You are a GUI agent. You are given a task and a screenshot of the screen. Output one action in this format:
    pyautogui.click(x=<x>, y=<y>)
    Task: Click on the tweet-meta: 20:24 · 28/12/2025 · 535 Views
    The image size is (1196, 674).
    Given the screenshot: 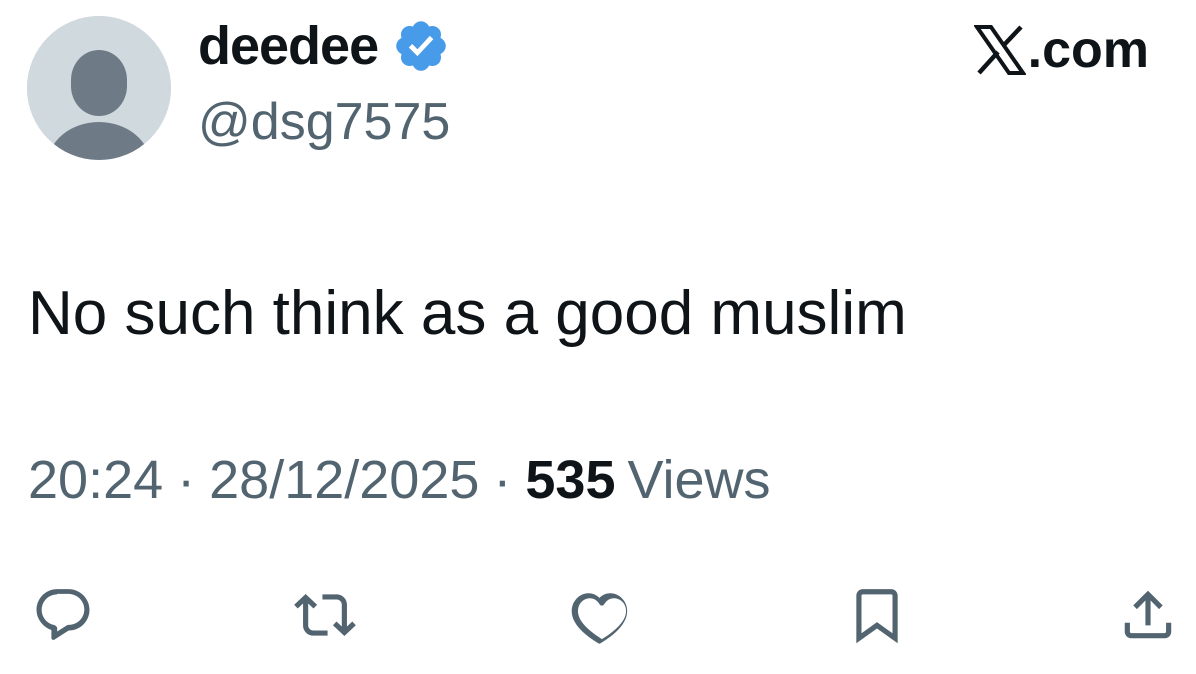 What is the action you would take?
    pyautogui.click(x=399, y=480)
    